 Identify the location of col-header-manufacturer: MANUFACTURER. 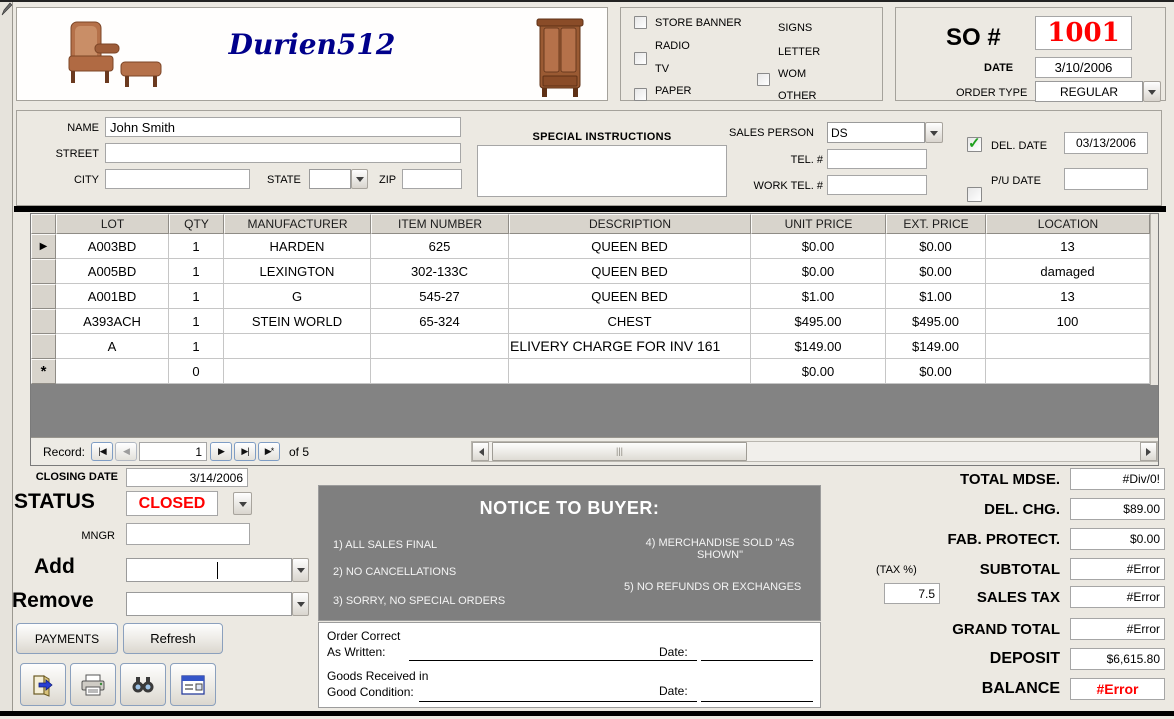
(297, 224).